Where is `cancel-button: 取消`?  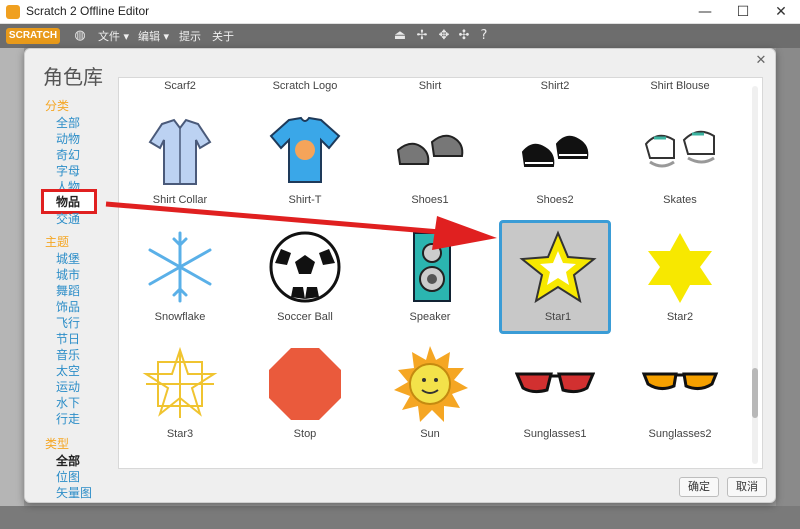
cancel-button: 取消 is located at coordinates (747, 487).